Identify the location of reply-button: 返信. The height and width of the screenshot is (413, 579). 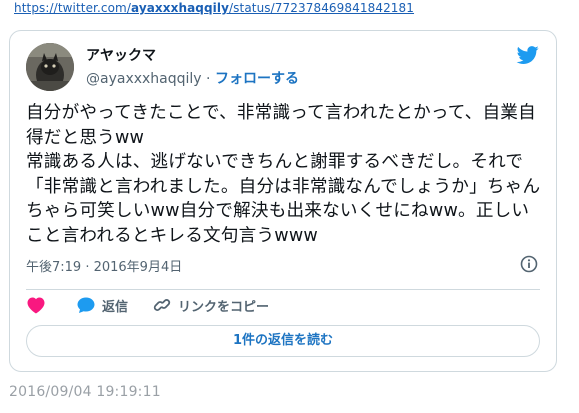
(102, 305).